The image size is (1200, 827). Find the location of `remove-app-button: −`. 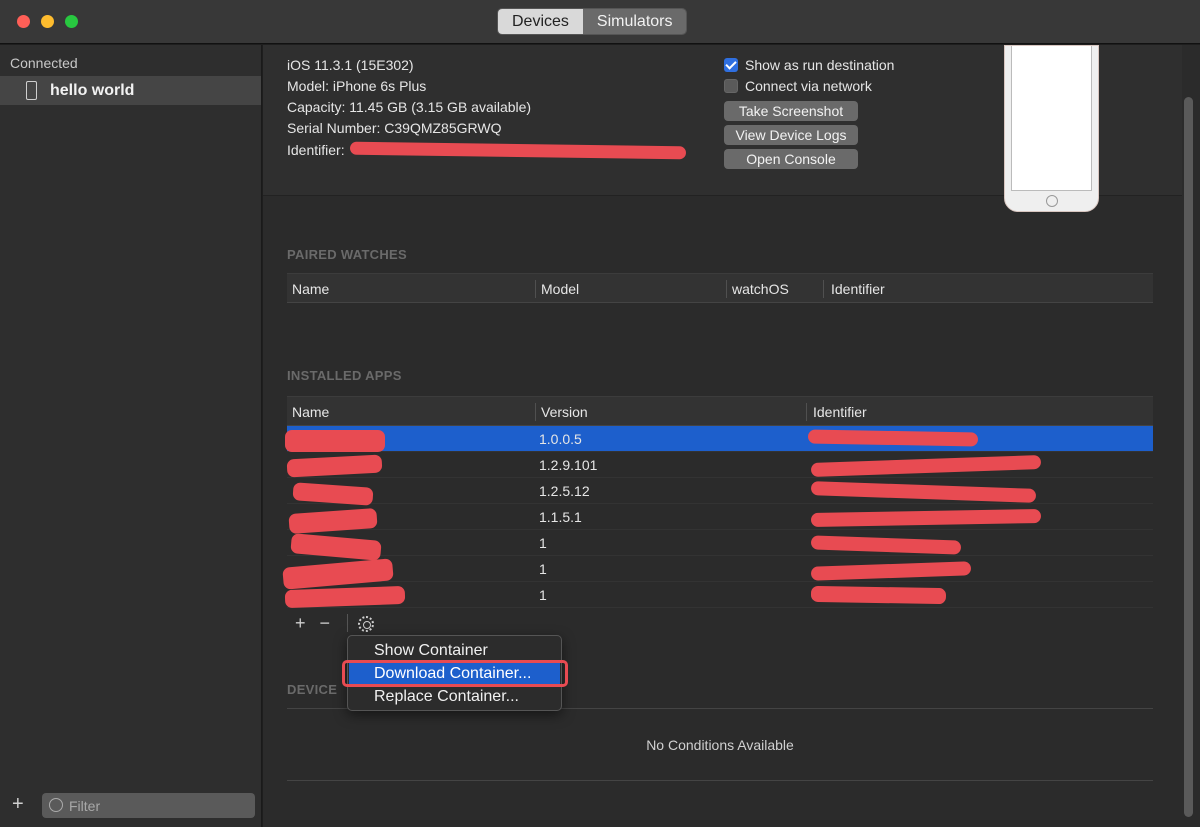

remove-app-button: − is located at coordinates (325, 623).